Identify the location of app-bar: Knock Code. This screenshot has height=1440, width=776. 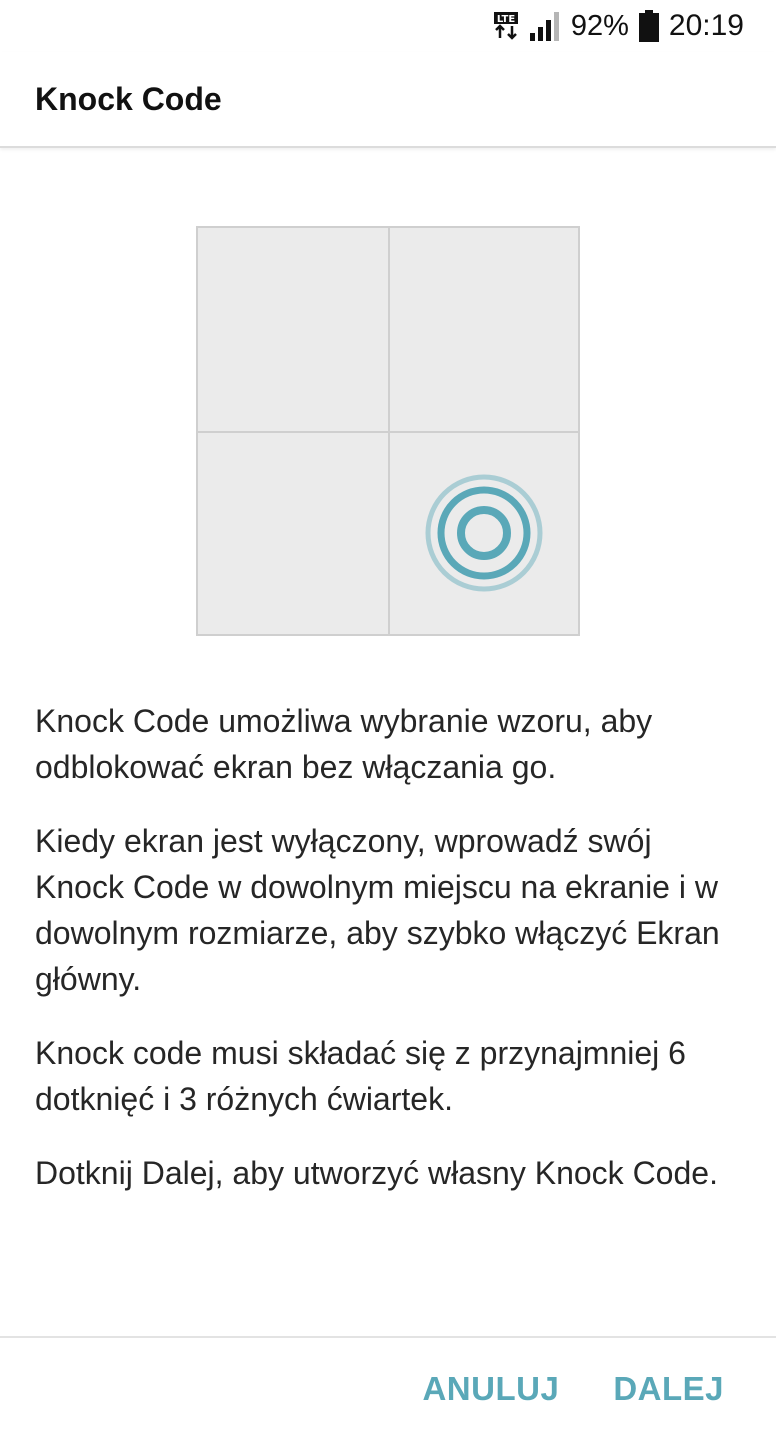
(388, 100).